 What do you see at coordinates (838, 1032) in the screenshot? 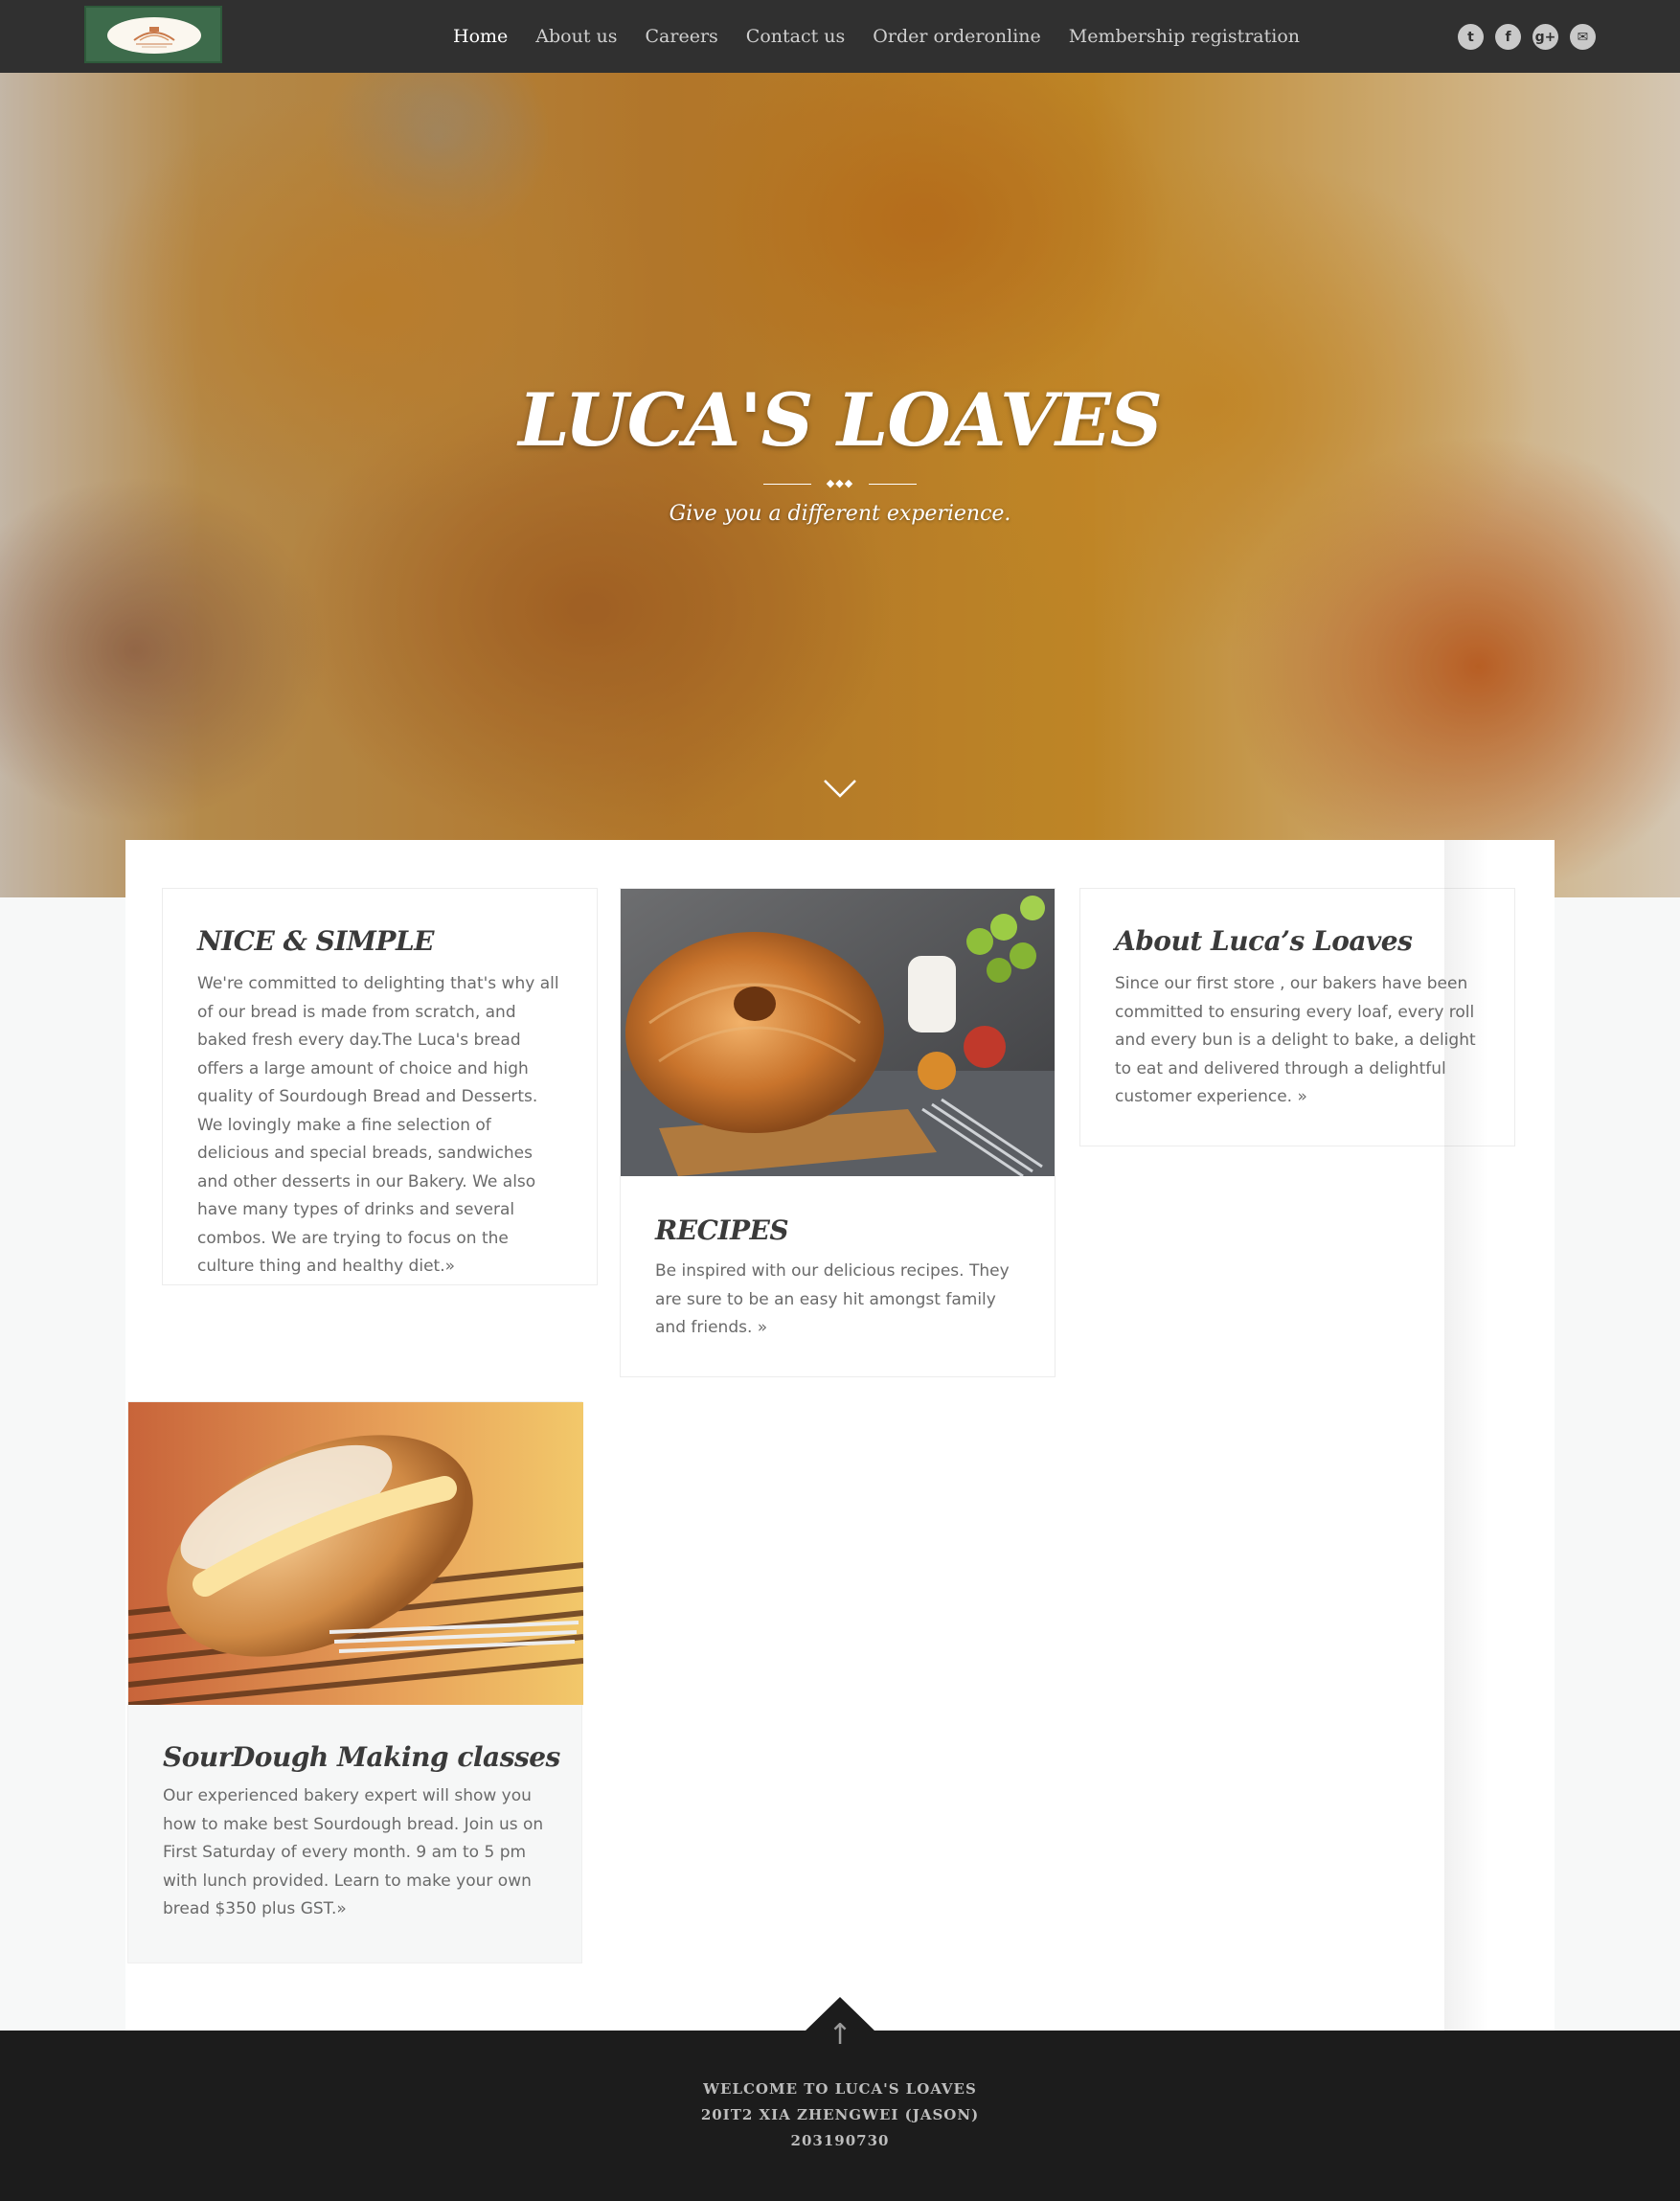
I see `recipes-bread-image` at bounding box center [838, 1032].